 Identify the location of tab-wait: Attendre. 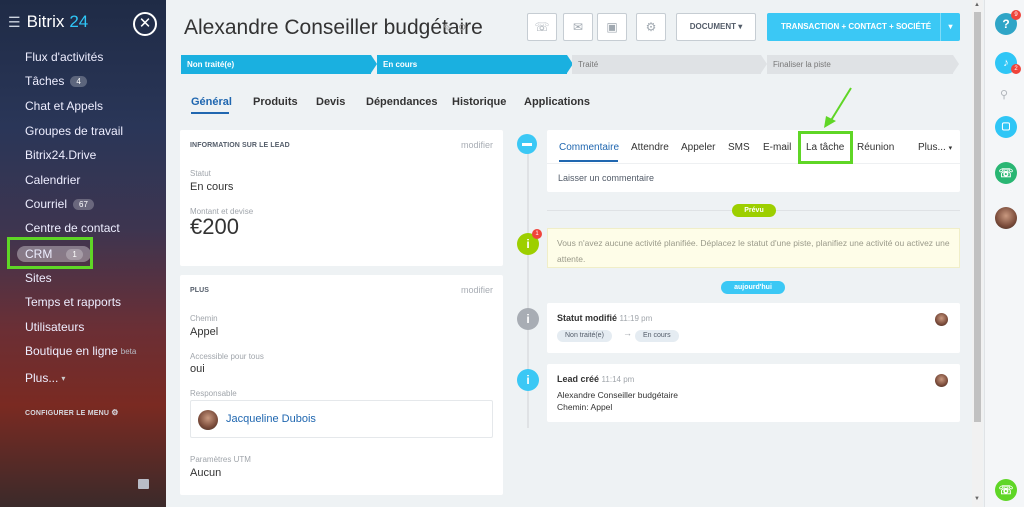
(650, 147).